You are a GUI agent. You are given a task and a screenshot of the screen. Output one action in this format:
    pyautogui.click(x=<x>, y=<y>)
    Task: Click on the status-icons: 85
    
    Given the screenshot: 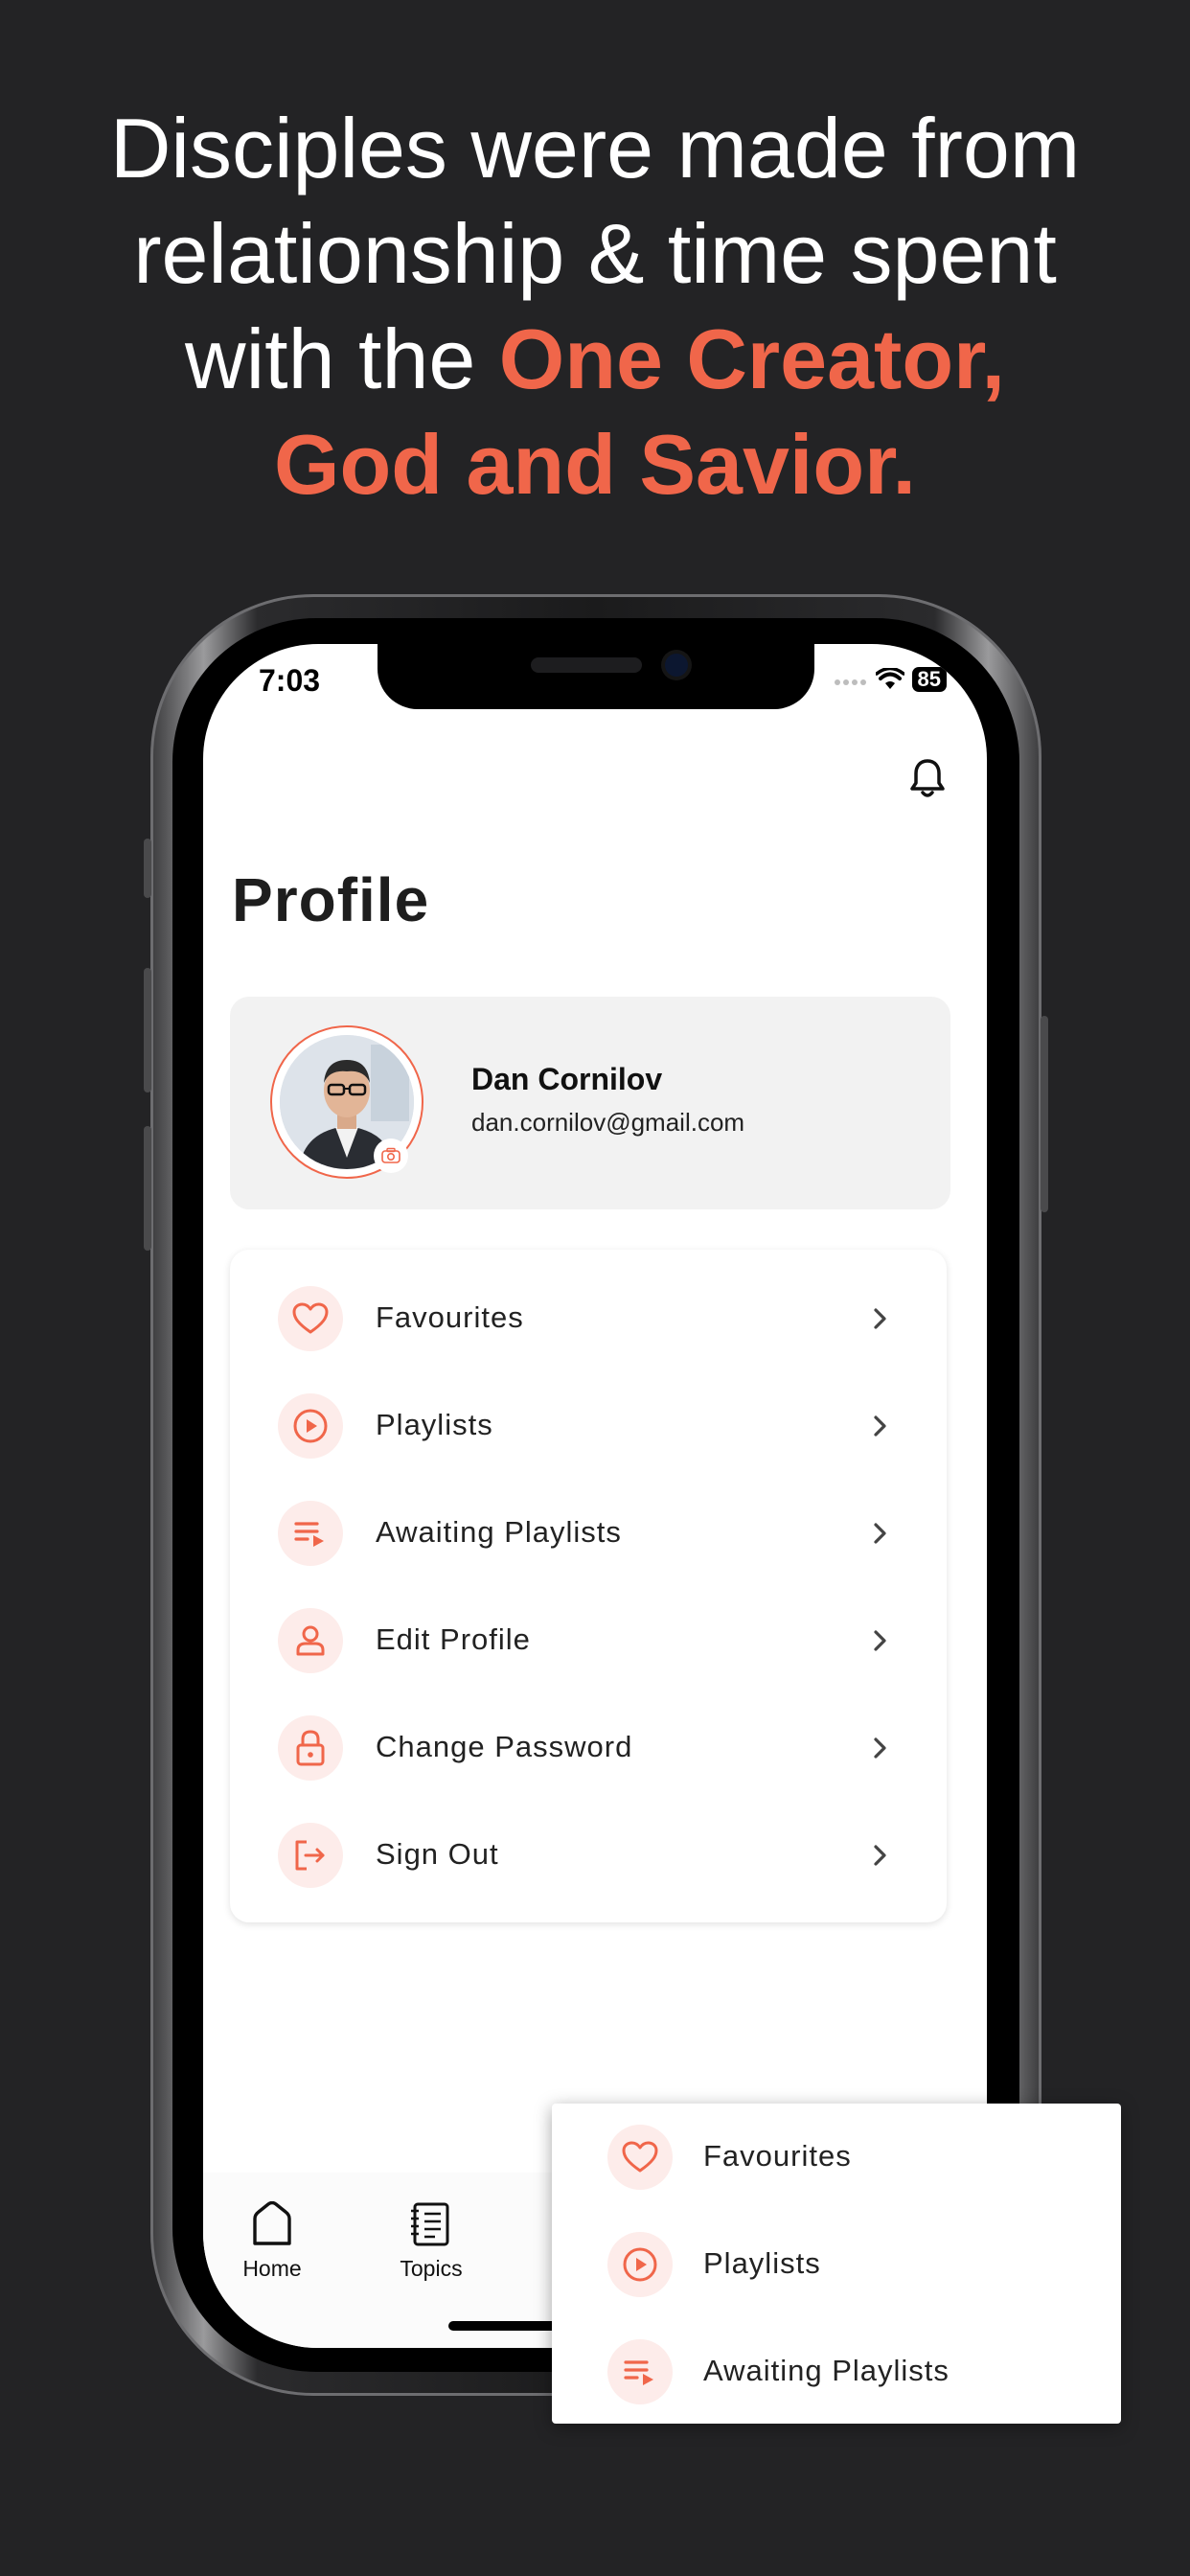 What is the action you would take?
    pyautogui.click(x=890, y=679)
    